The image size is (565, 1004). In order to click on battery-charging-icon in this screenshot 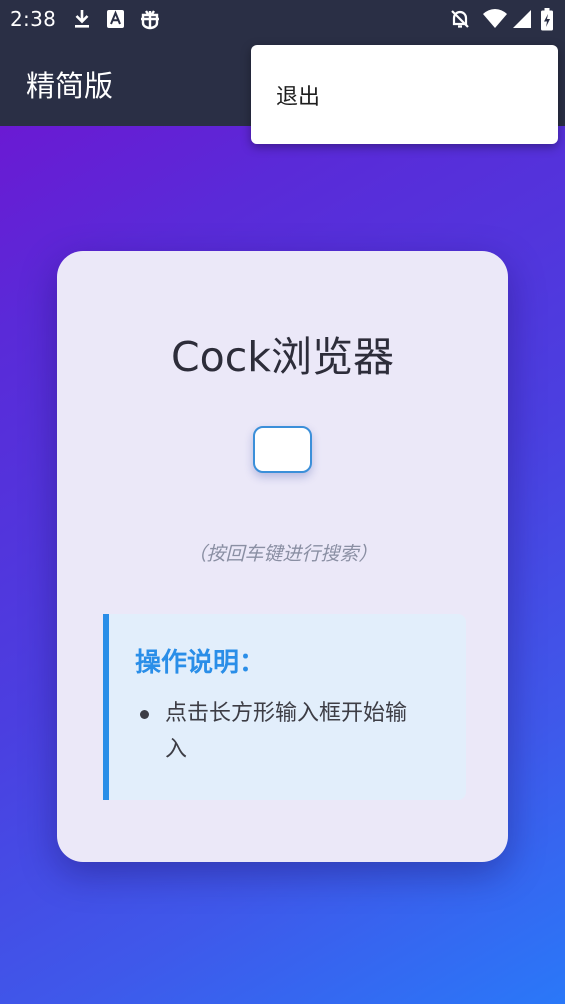, I will do `click(547, 22)`.